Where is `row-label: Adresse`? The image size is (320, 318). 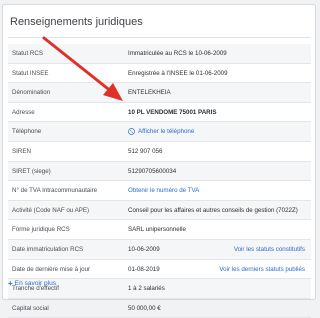 row-label: Adresse is located at coordinates (23, 112).